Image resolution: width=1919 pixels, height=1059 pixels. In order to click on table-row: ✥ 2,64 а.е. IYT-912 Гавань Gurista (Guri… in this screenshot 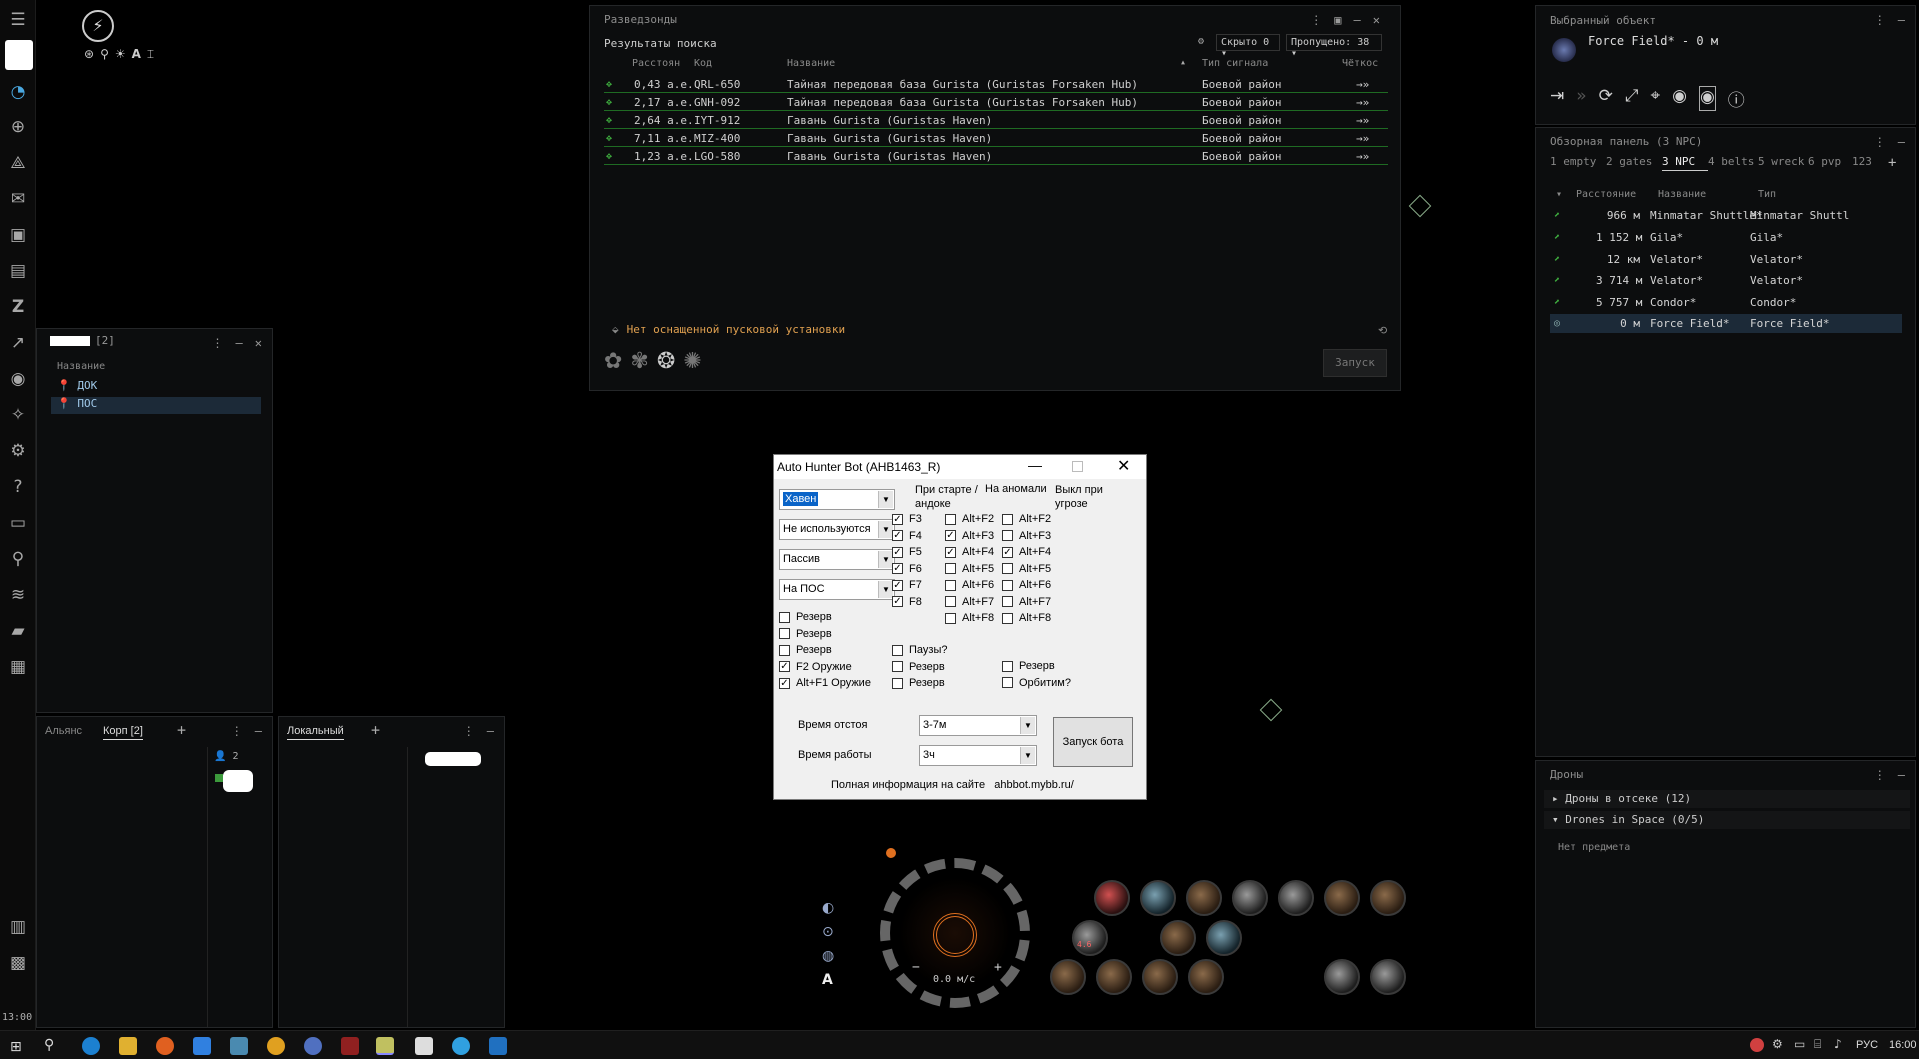, I will do `click(996, 121)`.